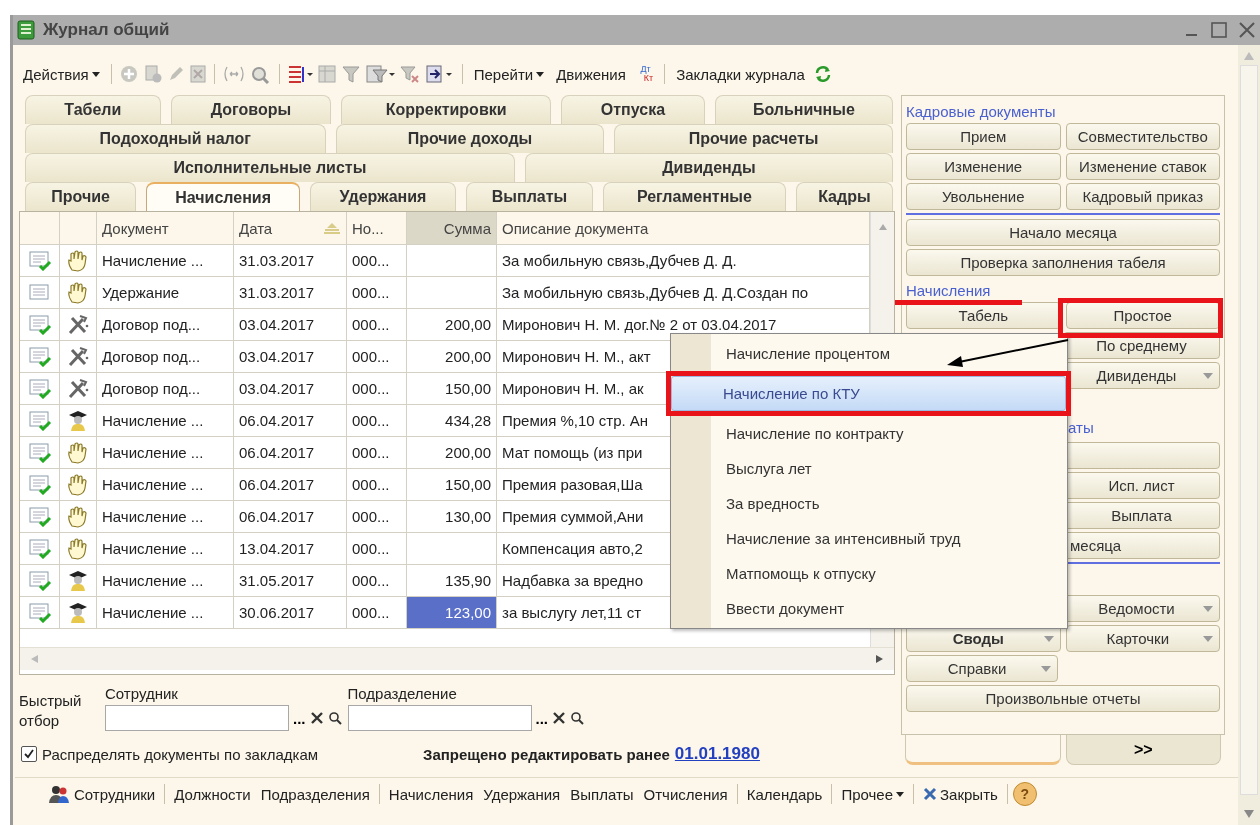 This screenshot has height=825, width=1260. Describe the element at coordinates (1142, 166) in the screenshot. I see `panel-button: Изменение ставок` at that location.